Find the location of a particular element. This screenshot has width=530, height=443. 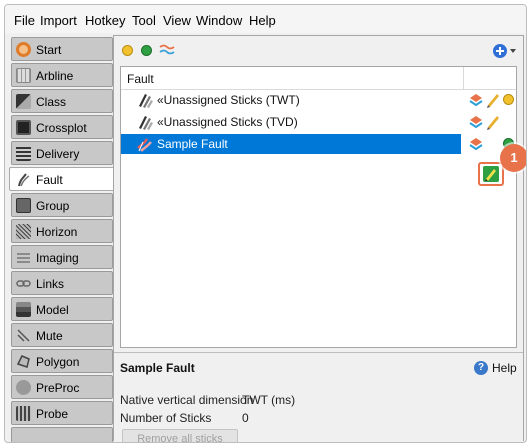

preproc-icon is located at coordinates (23, 387).